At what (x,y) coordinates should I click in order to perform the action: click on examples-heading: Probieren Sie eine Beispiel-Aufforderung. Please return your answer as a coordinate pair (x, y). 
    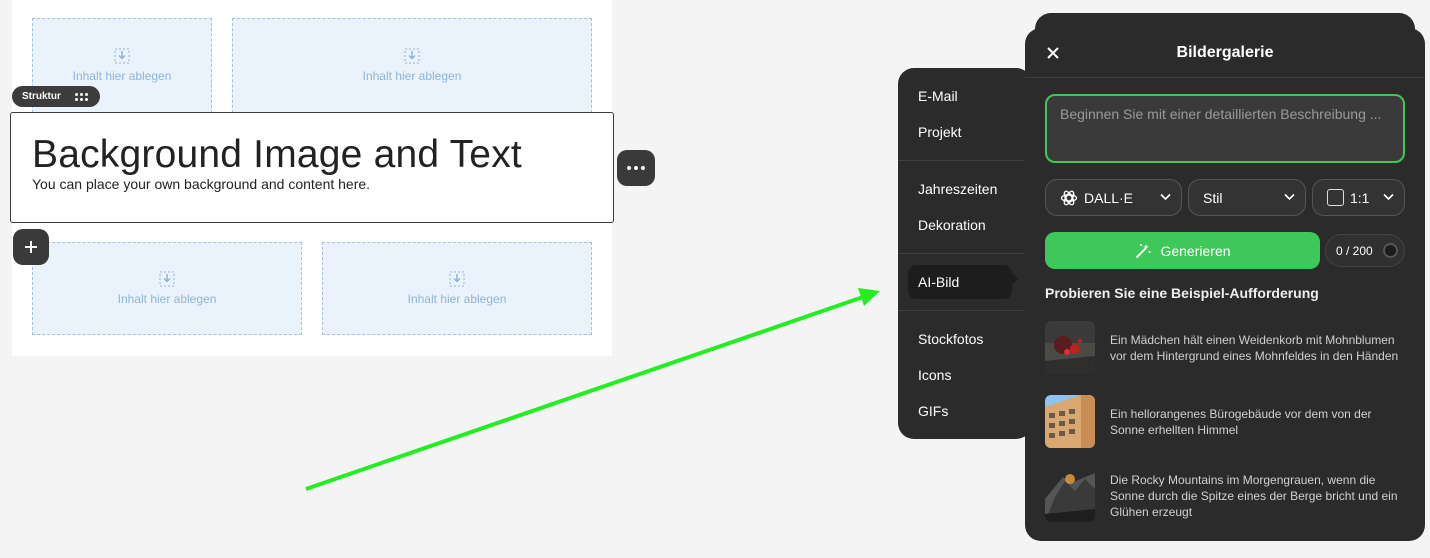
    Looking at the image, I should click on (1182, 293).